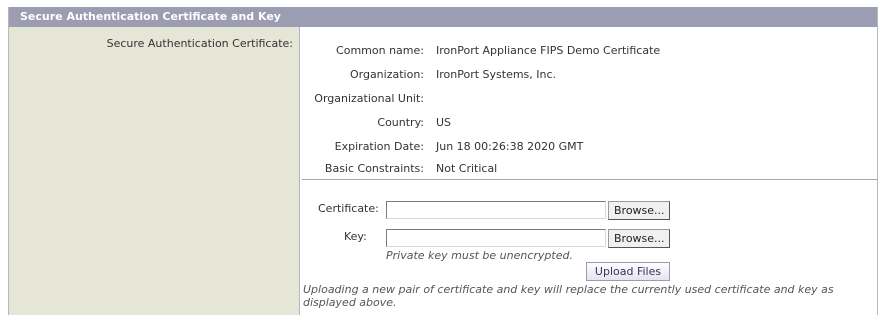 The width and height of the screenshot is (880, 315). What do you see at coordinates (496, 210) in the screenshot?
I see `certificate-file-input` at bounding box center [496, 210].